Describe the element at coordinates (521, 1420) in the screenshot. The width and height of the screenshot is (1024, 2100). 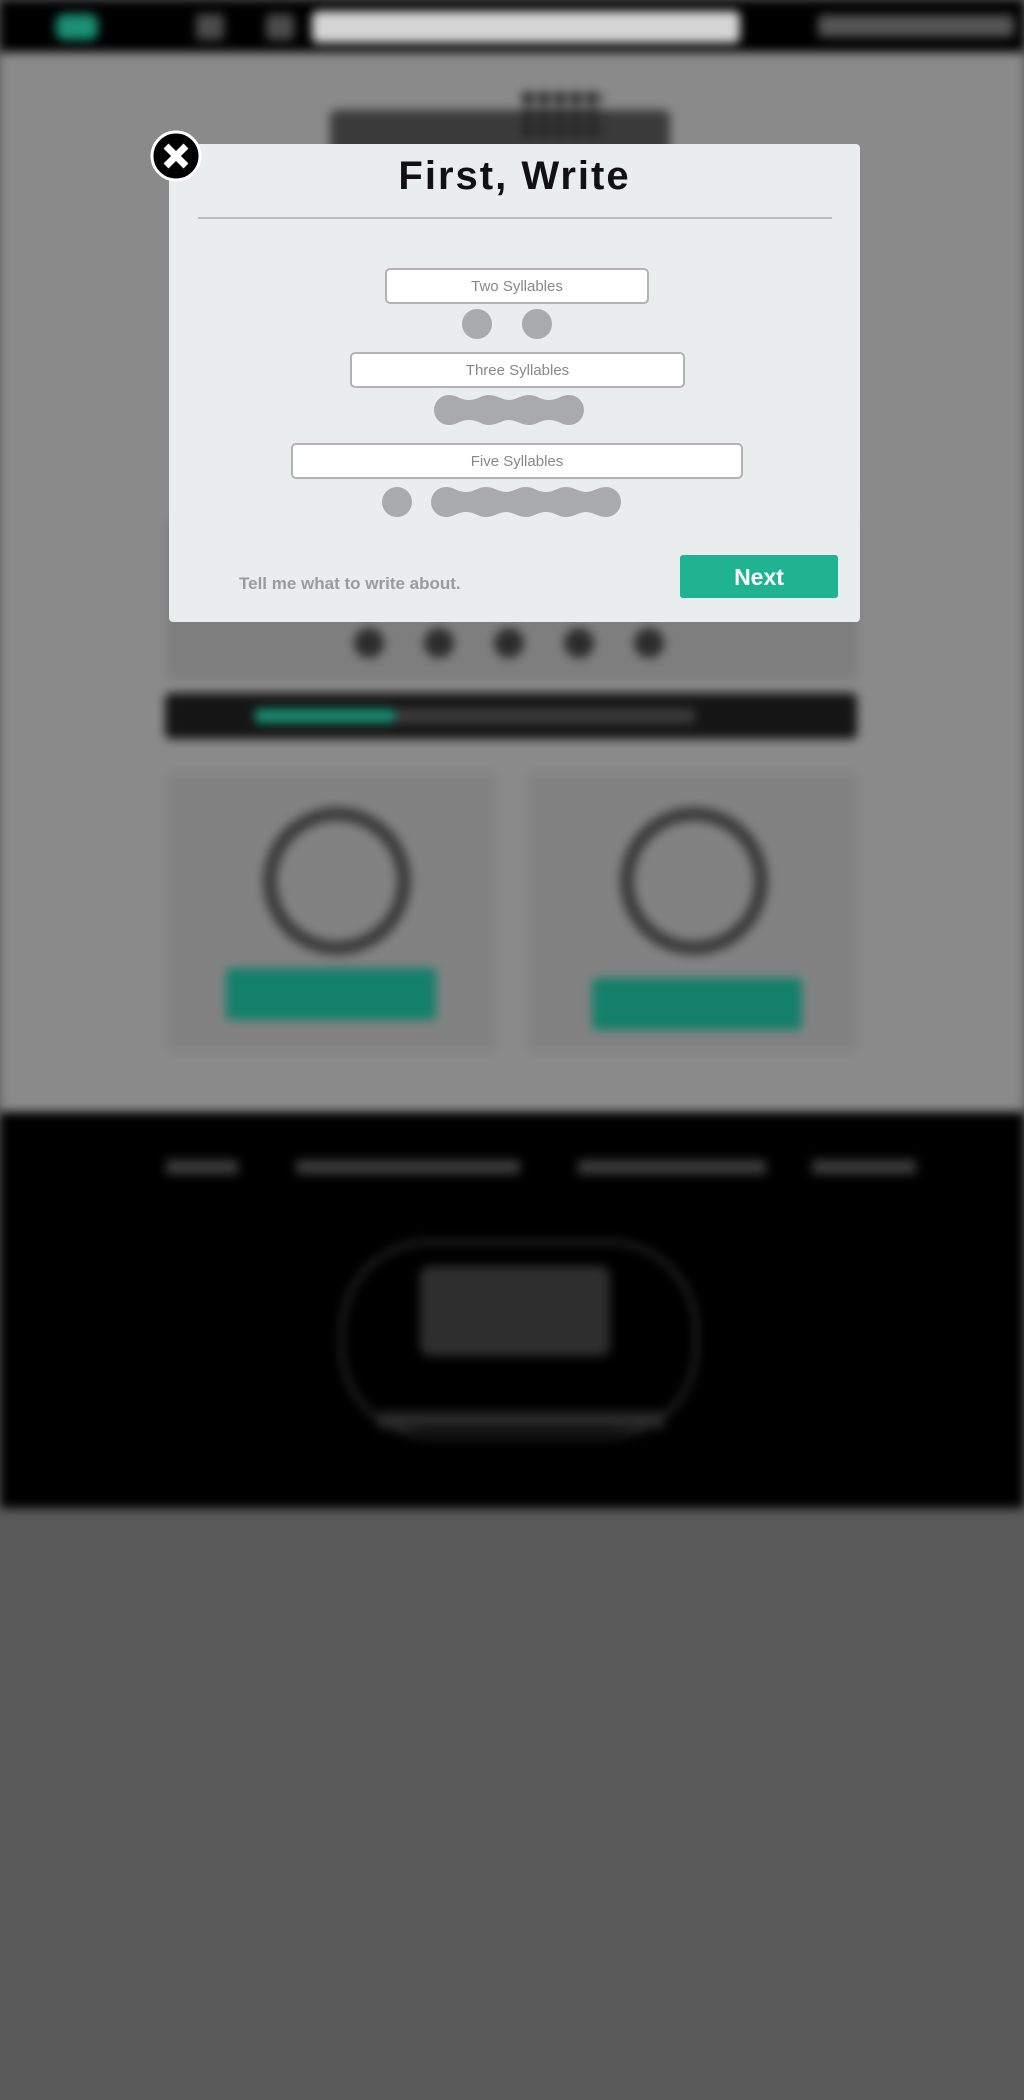
I see `footer-tagline` at that location.